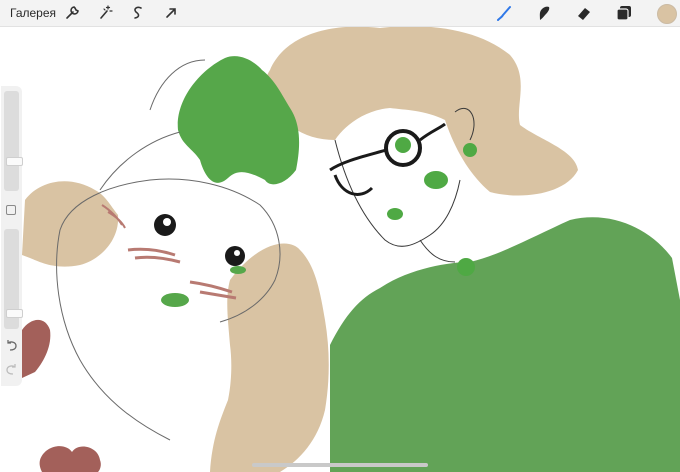  What do you see at coordinates (667, 14) in the screenshot?
I see `color-swatch` at bounding box center [667, 14].